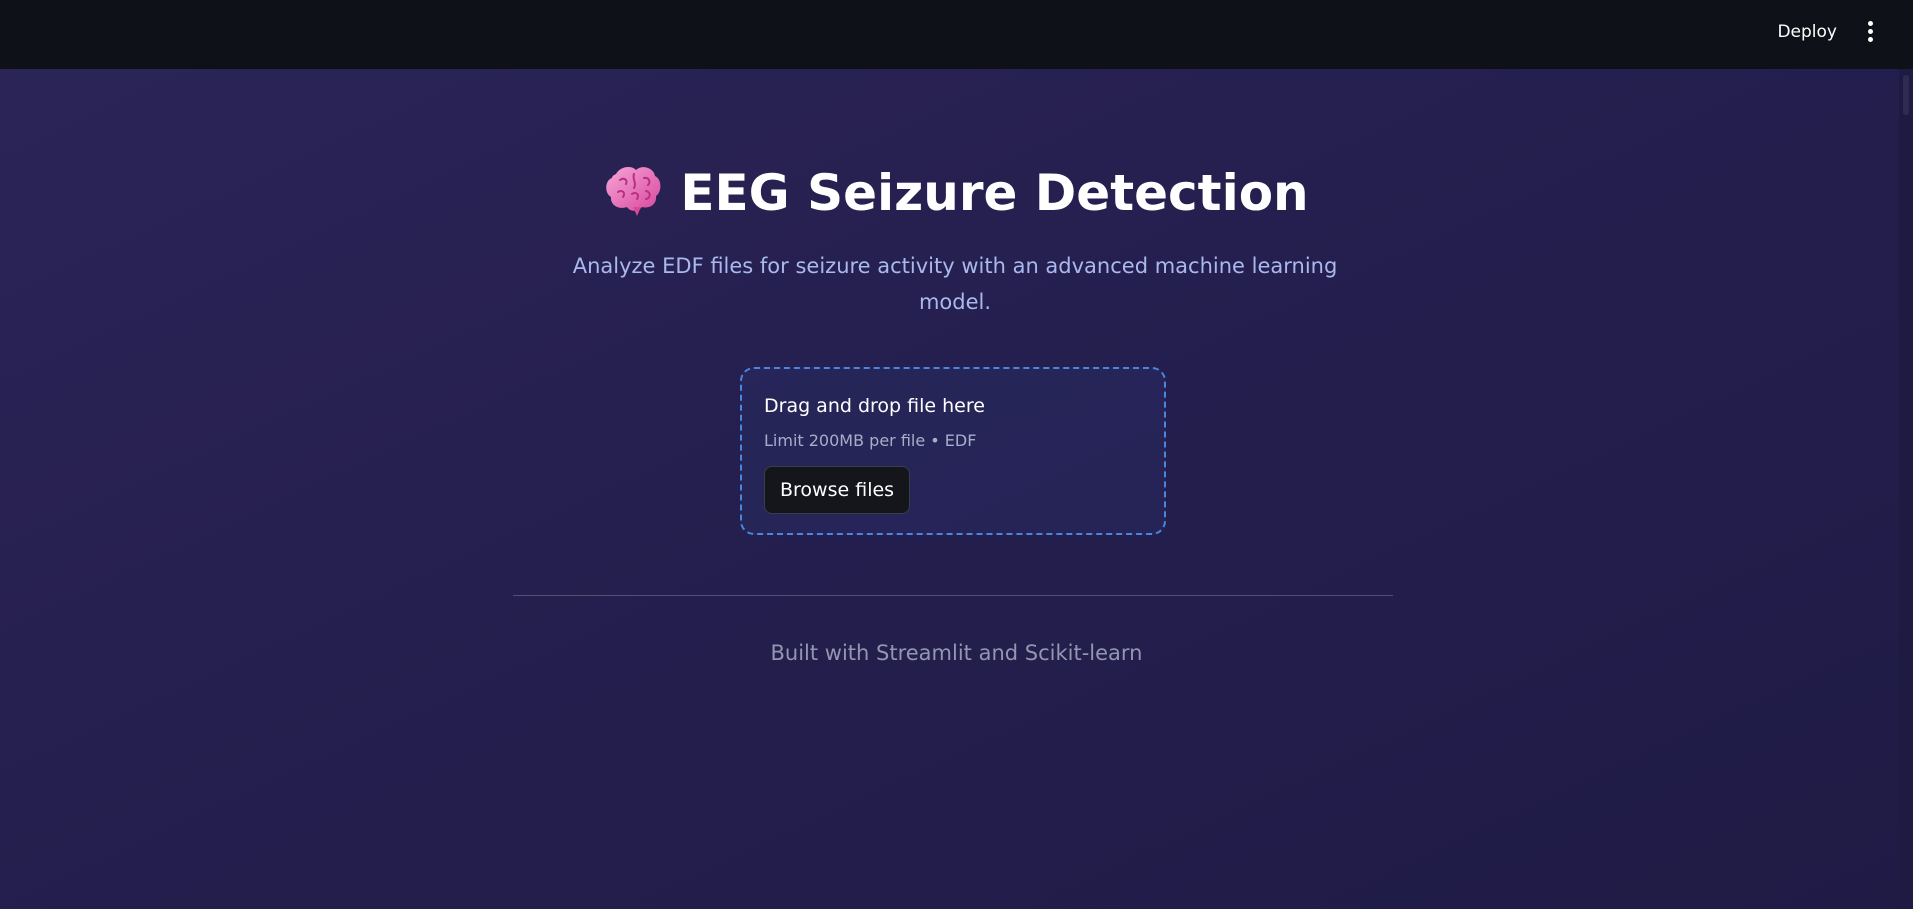 The image size is (1913, 909). I want to click on scrollbar-thumb, so click(1906, 95).